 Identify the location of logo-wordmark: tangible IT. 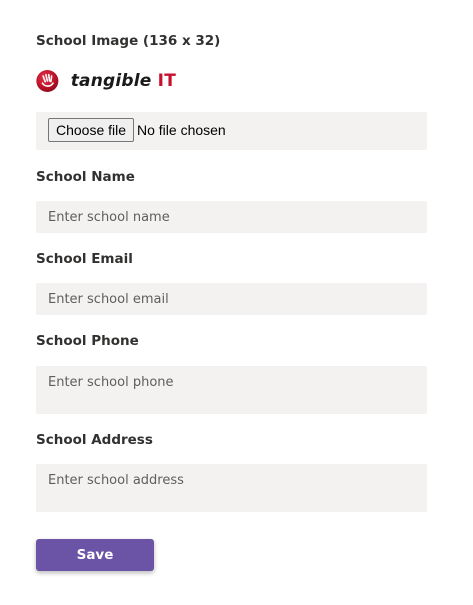
(123, 81).